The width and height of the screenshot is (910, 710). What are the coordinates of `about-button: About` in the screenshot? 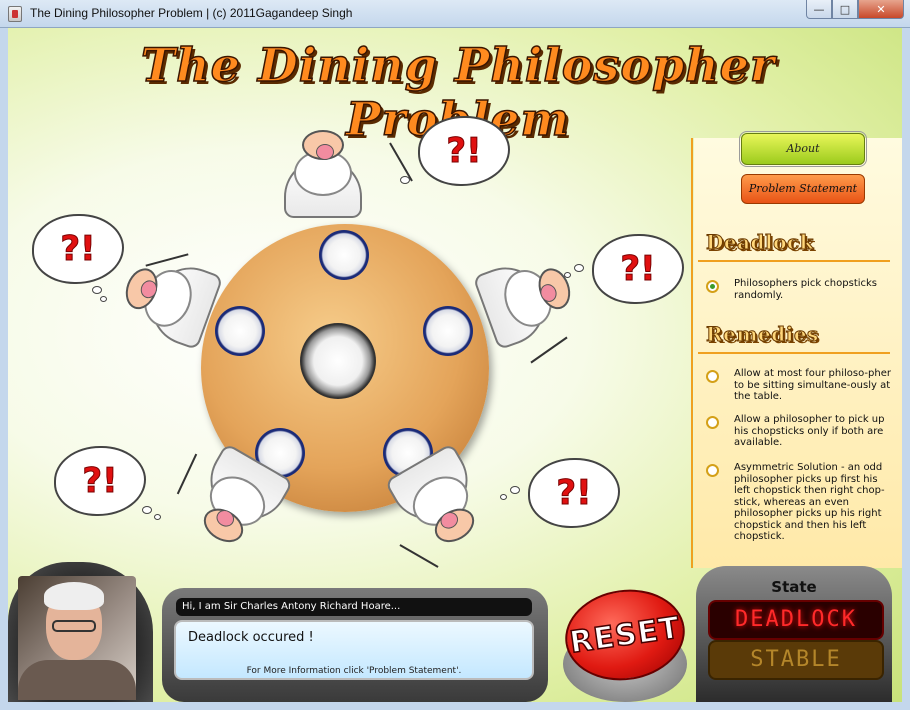 It's located at (803, 149).